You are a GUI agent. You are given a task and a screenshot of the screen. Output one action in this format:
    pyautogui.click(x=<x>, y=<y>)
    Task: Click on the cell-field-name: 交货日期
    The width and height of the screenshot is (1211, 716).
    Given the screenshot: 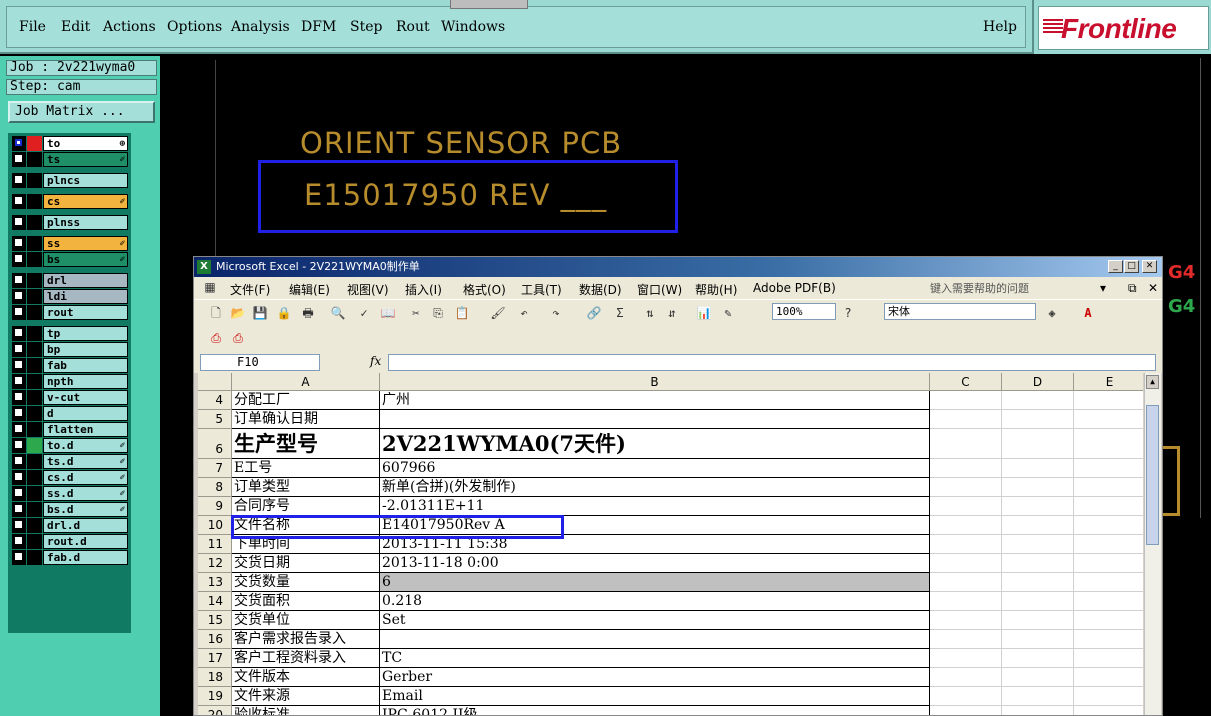 What is the action you would take?
    pyautogui.click(x=306, y=563)
    